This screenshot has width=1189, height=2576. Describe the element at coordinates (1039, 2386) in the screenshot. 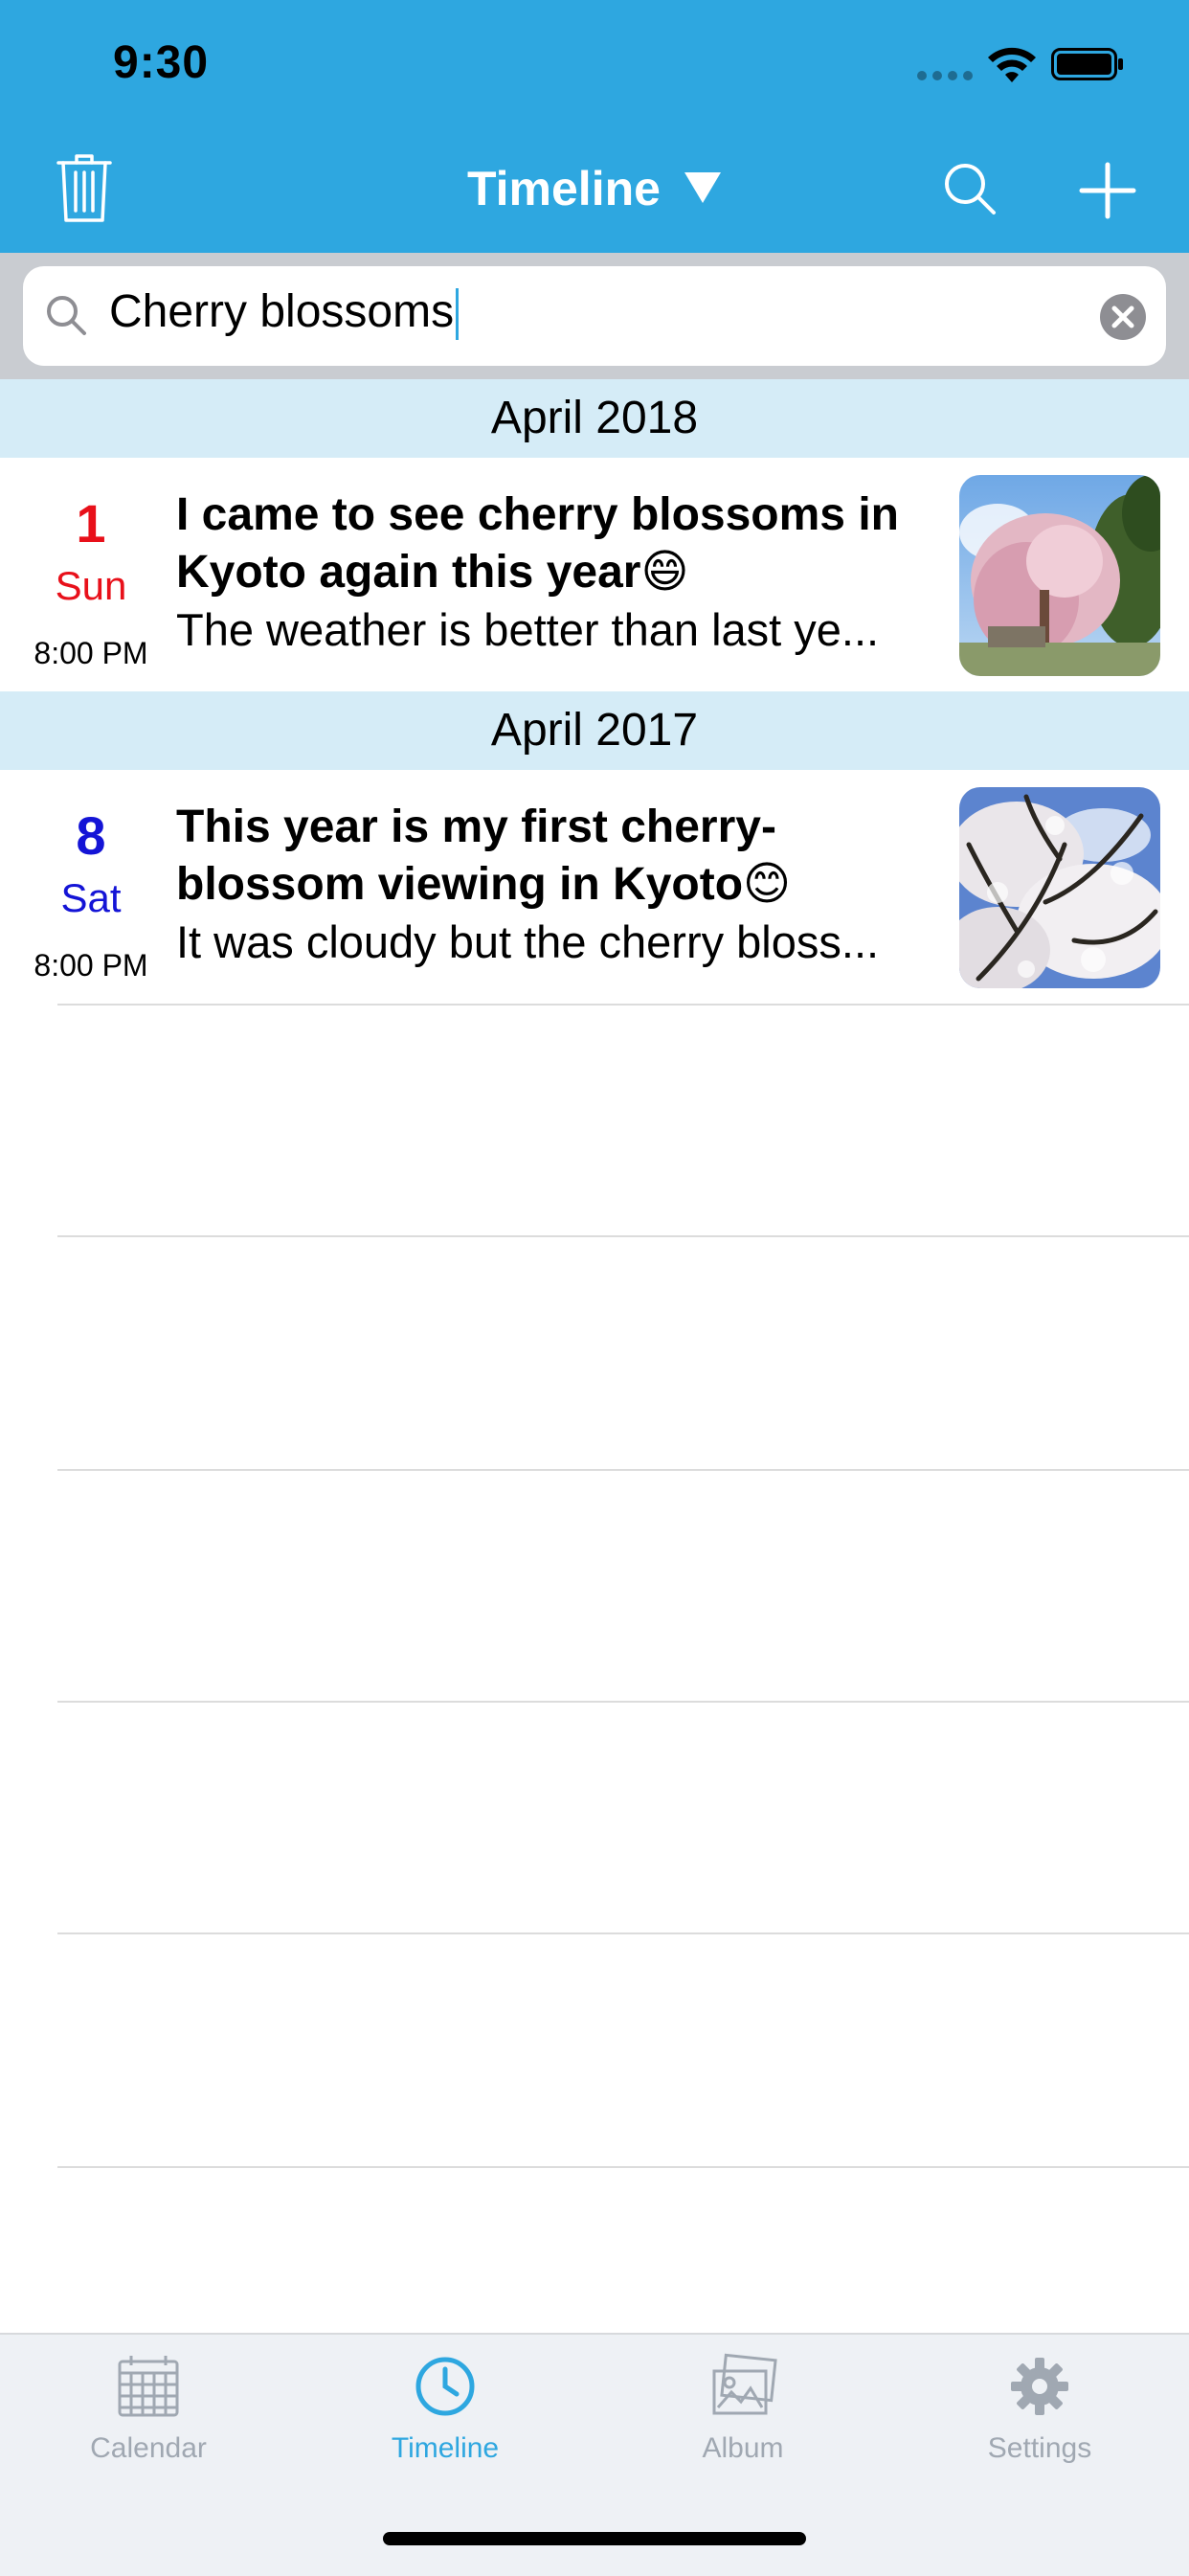

I see `gear-icon` at that location.